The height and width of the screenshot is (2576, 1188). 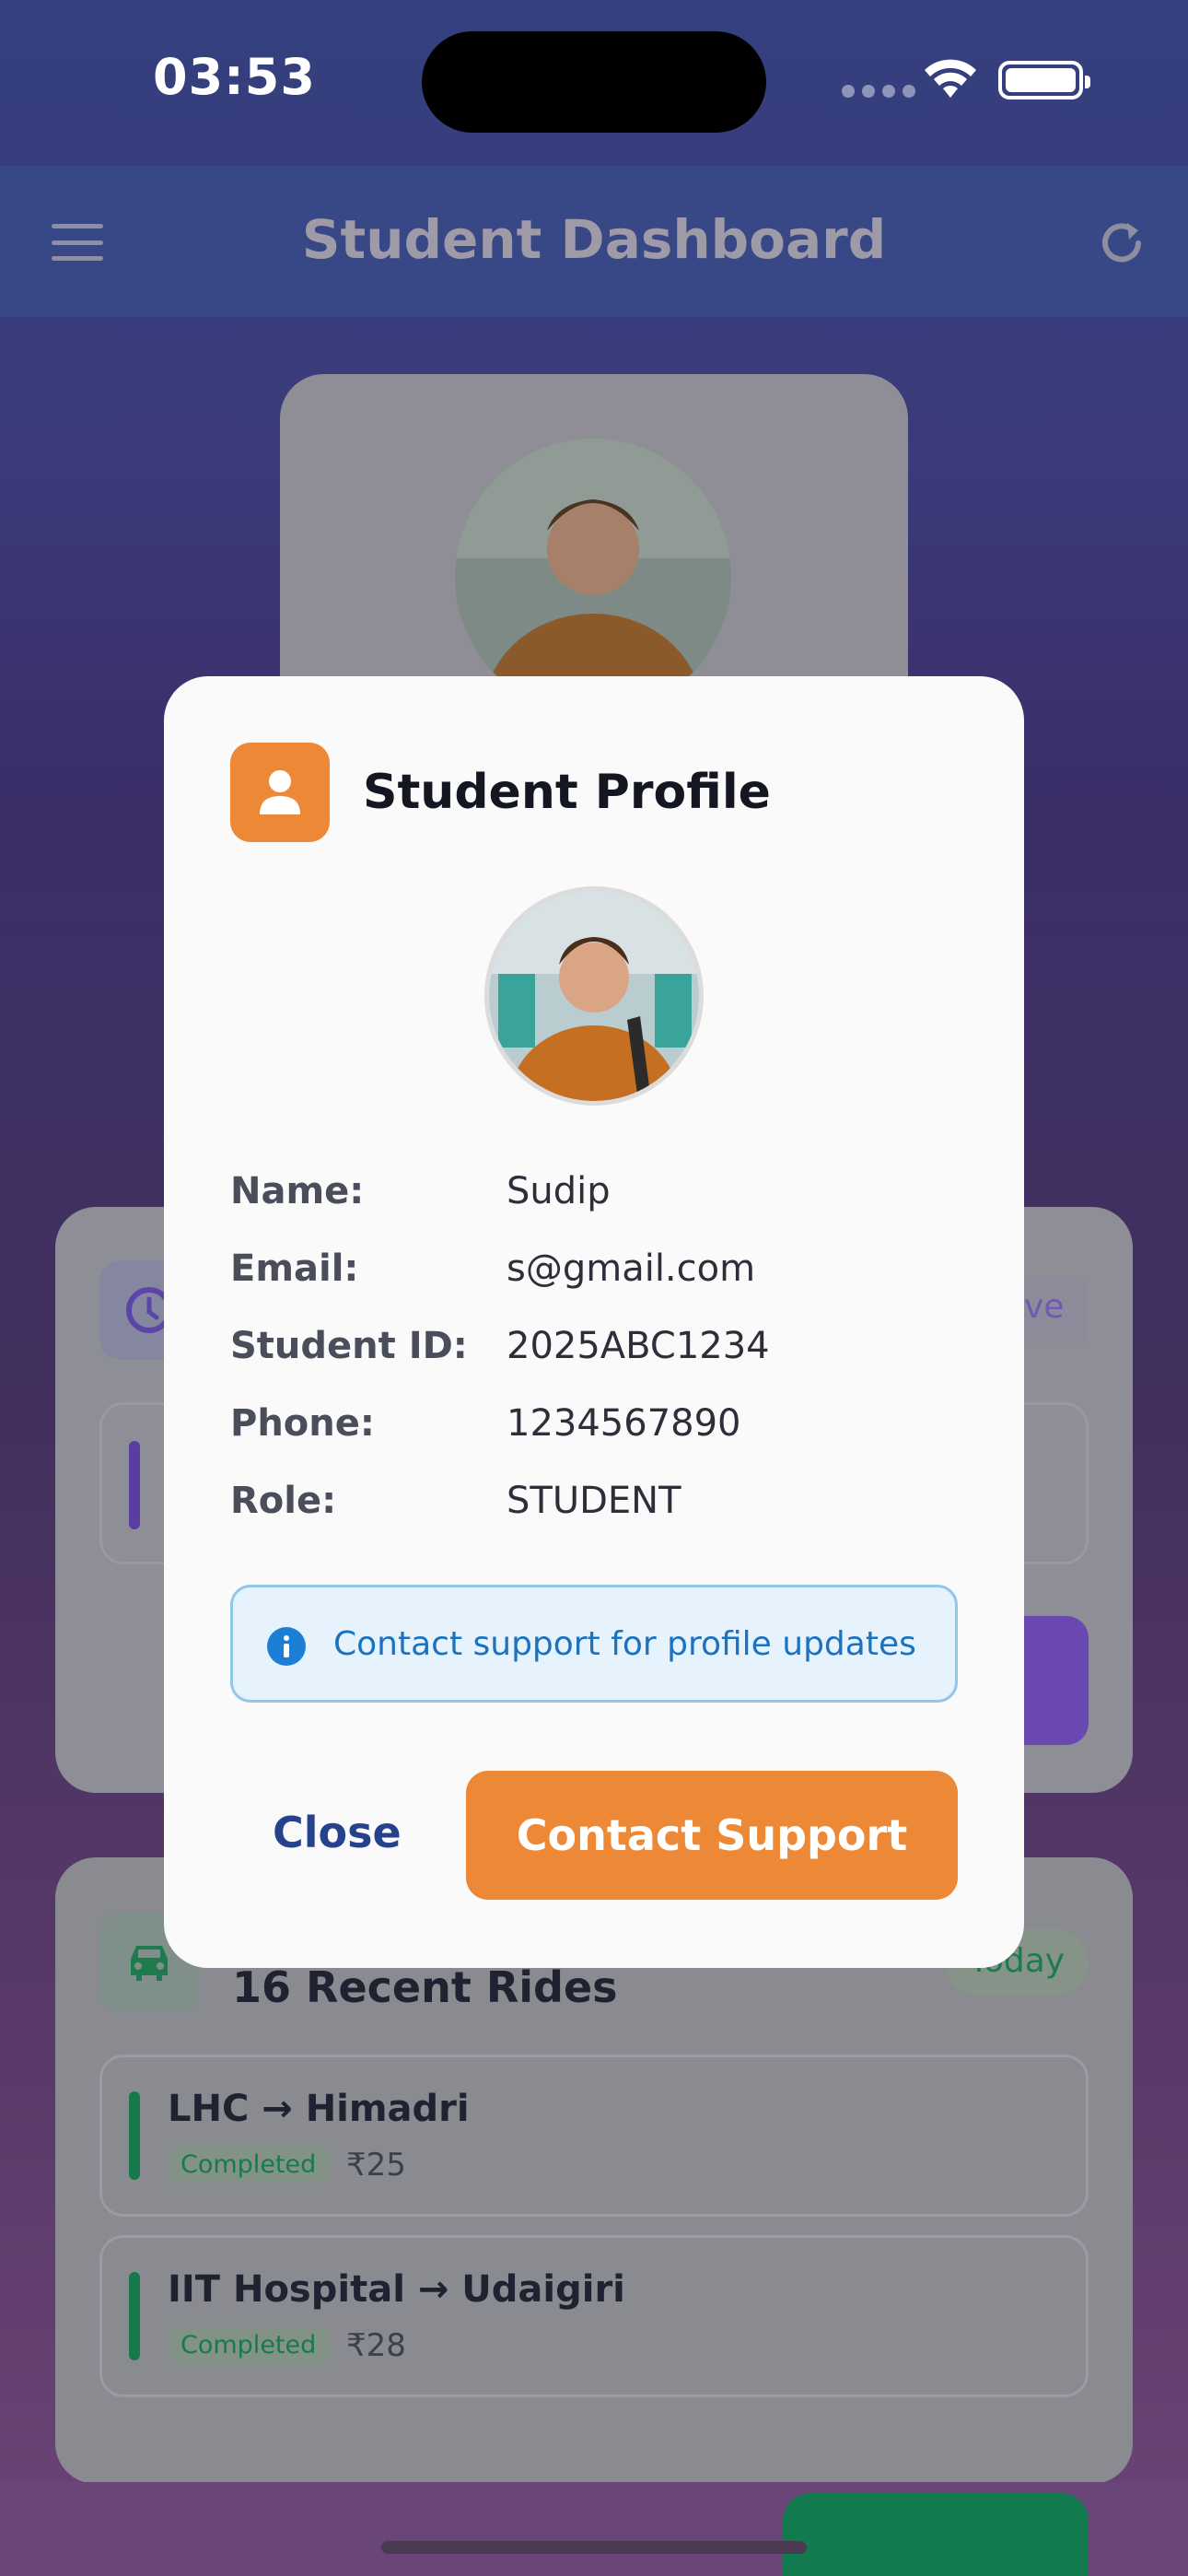 What do you see at coordinates (376, 2165) in the screenshot?
I see `ride-fare: ₹25` at bounding box center [376, 2165].